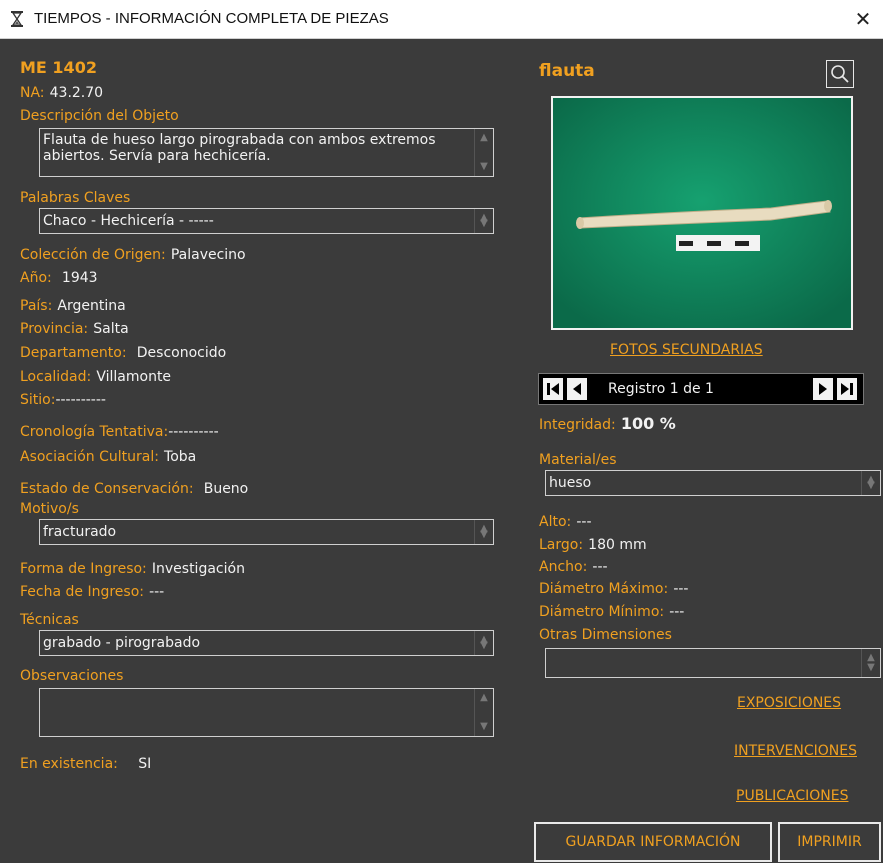  Describe the element at coordinates (713, 483) in the screenshot. I see `material-field: hueso ▲ ▼` at that location.